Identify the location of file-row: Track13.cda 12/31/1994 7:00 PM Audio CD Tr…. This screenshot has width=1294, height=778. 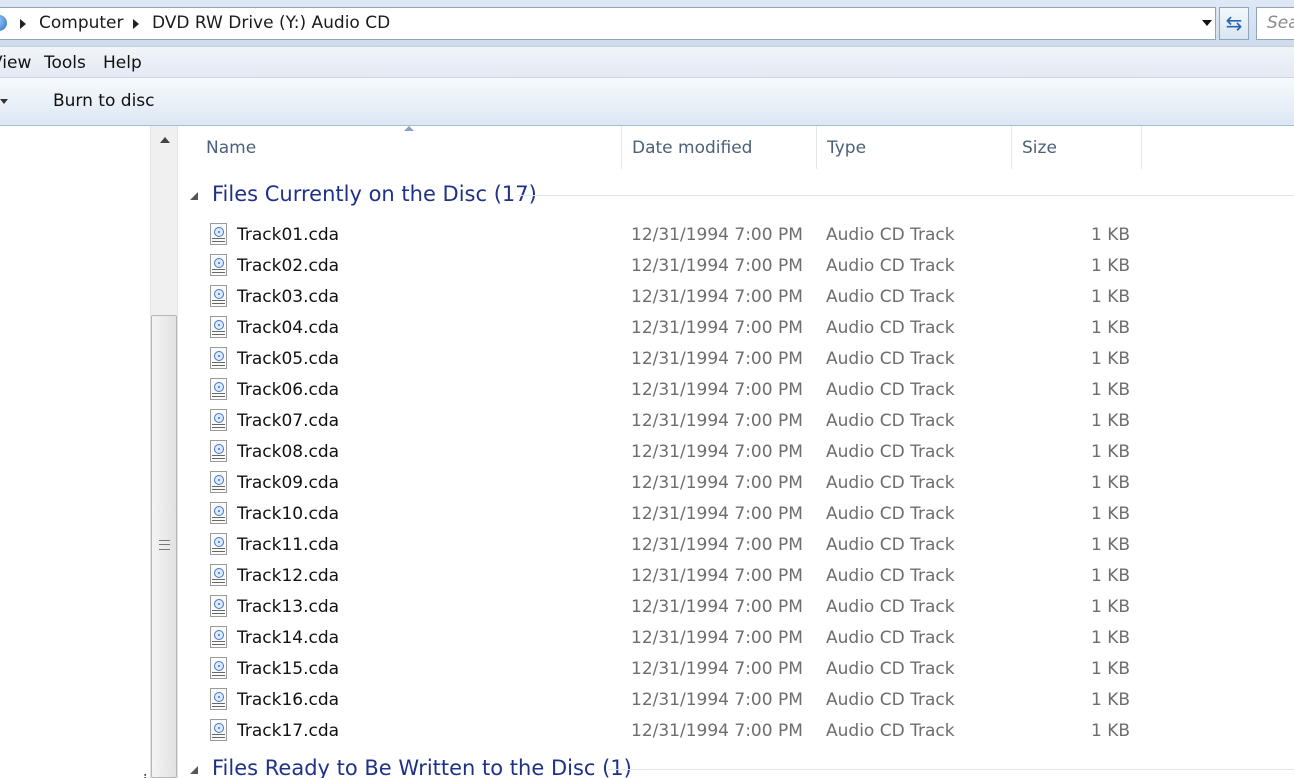
(736, 607).